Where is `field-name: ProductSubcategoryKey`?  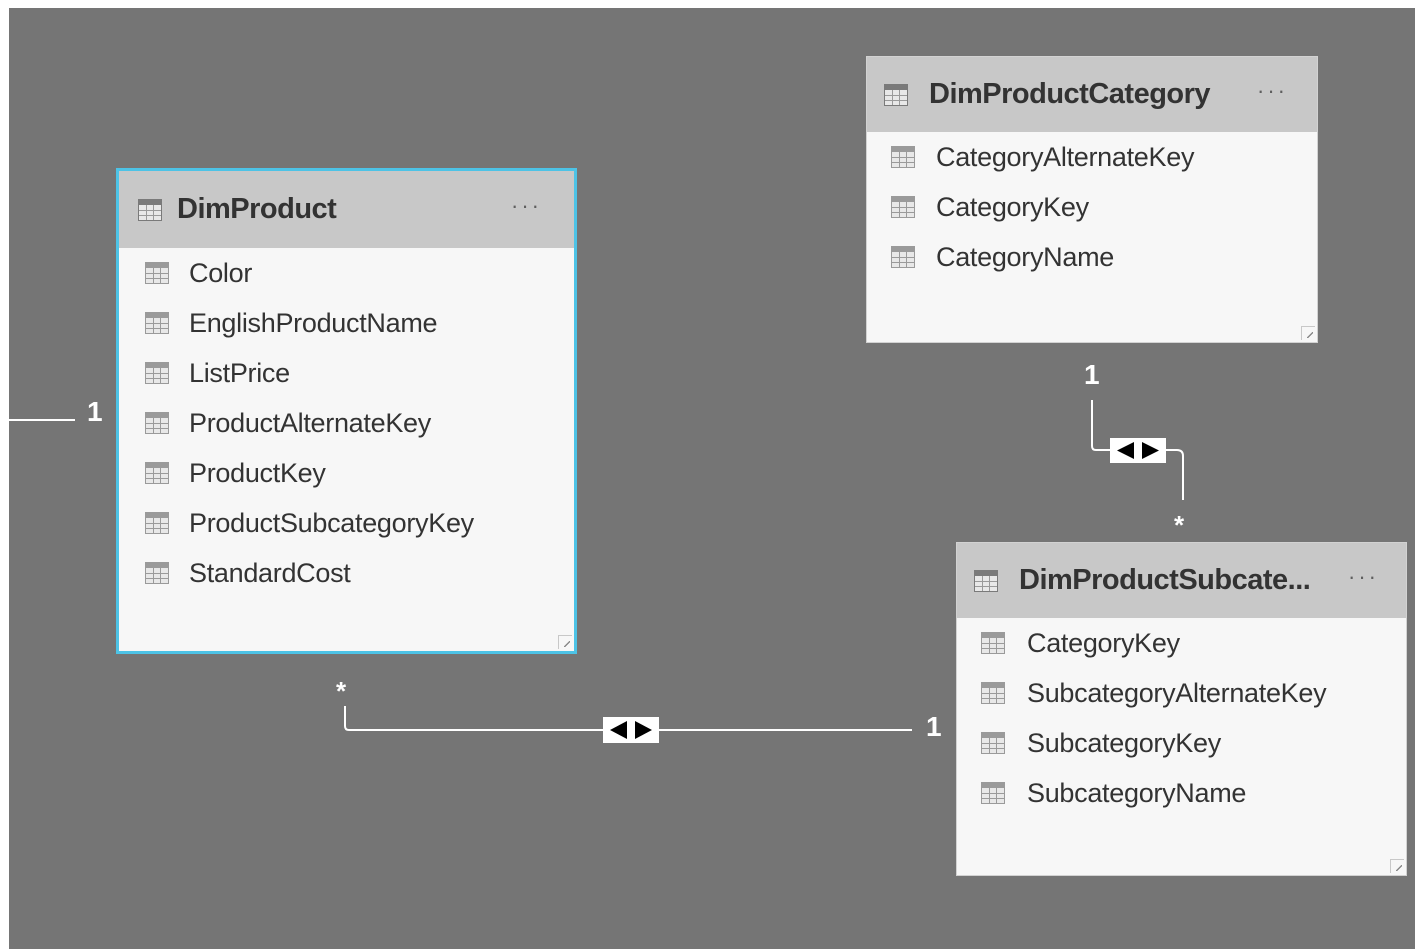 field-name: ProductSubcategoryKey is located at coordinates (331, 522).